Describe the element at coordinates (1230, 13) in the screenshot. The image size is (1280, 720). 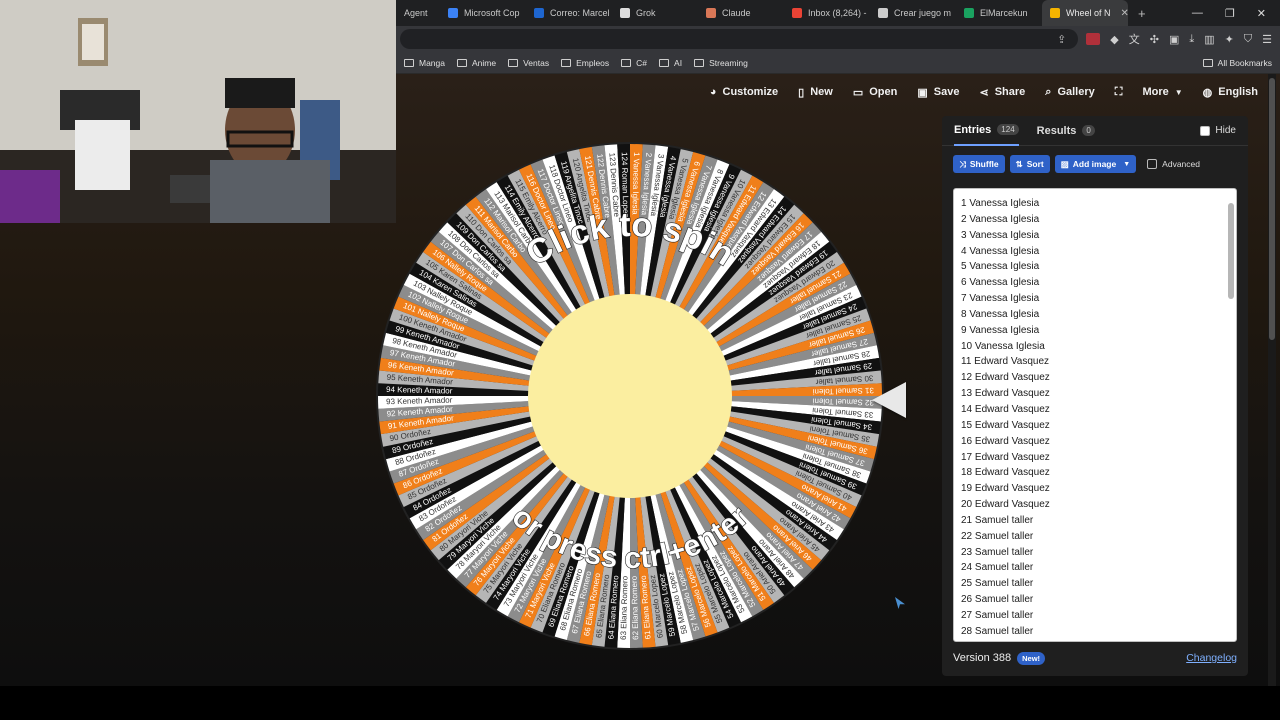
I see `restore-icon: ❐` at that location.